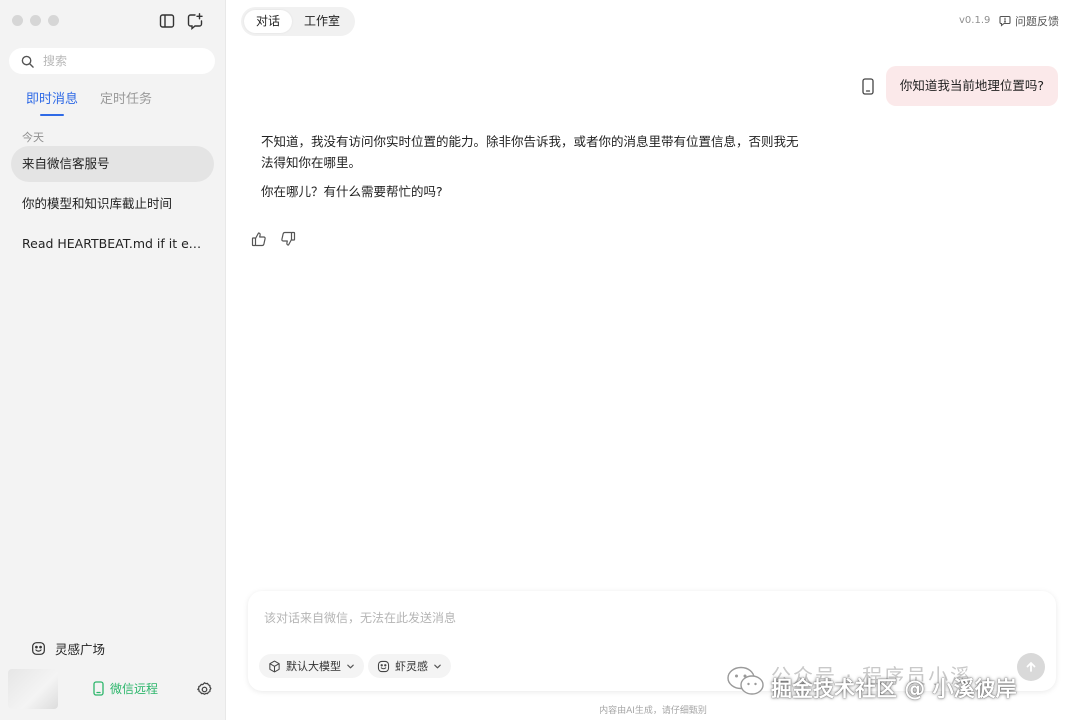 The width and height of the screenshot is (1080, 720). Describe the element at coordinates (653, 711) in the screenshot. I see `ai-disclaimer: 内容由AI生成，请仔细甄别` at that location.